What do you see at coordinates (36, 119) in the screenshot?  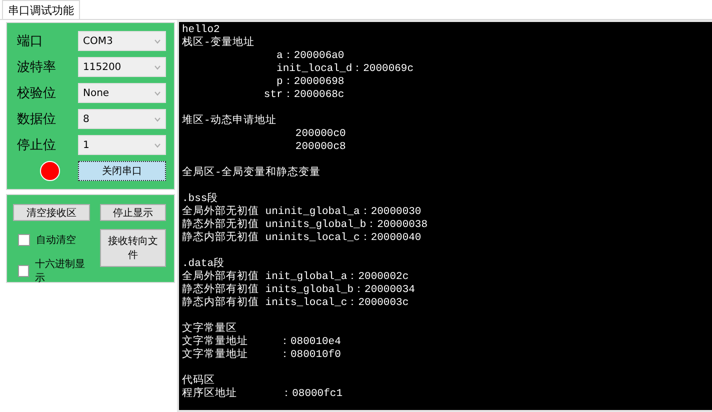 I see `setting-label: 数据位` at bounding box center [36, 119].